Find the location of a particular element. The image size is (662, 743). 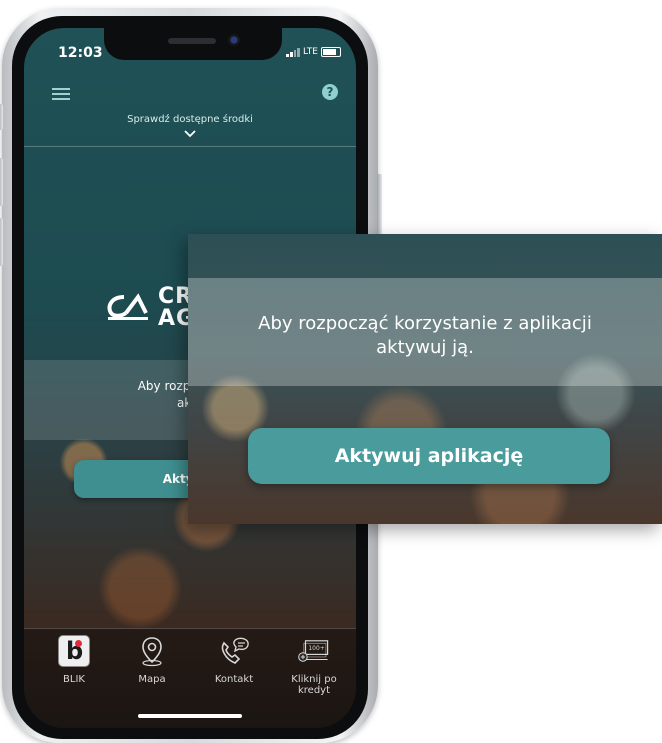

volume-down-button is located at coordinates (1, 242).